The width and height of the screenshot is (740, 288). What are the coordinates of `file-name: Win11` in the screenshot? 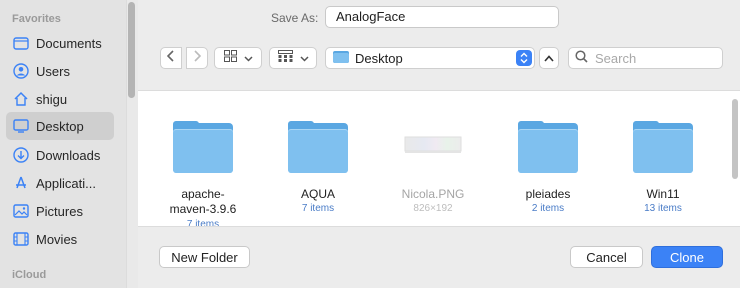 It's located at (663, 194).